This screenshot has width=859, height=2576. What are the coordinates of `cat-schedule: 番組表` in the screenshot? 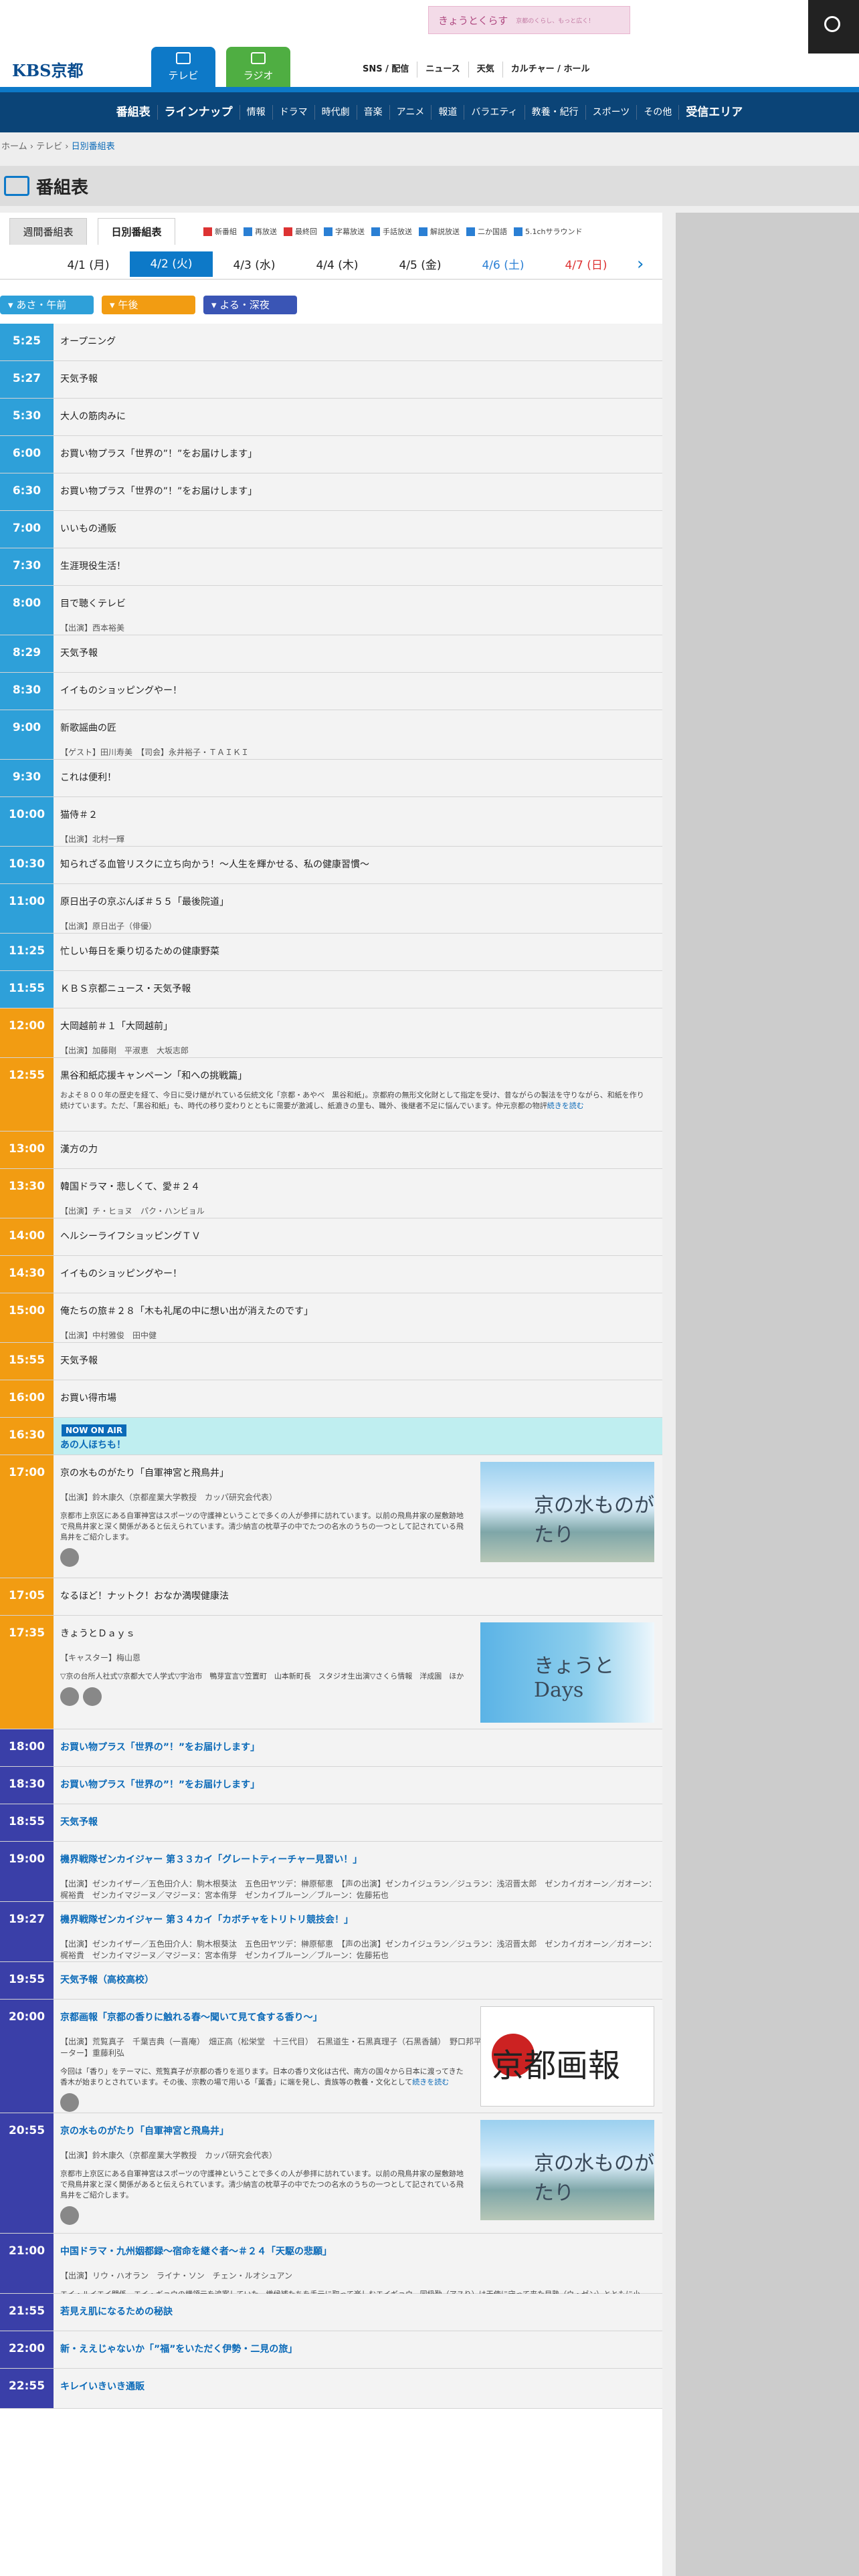 It's located at (133, 113).